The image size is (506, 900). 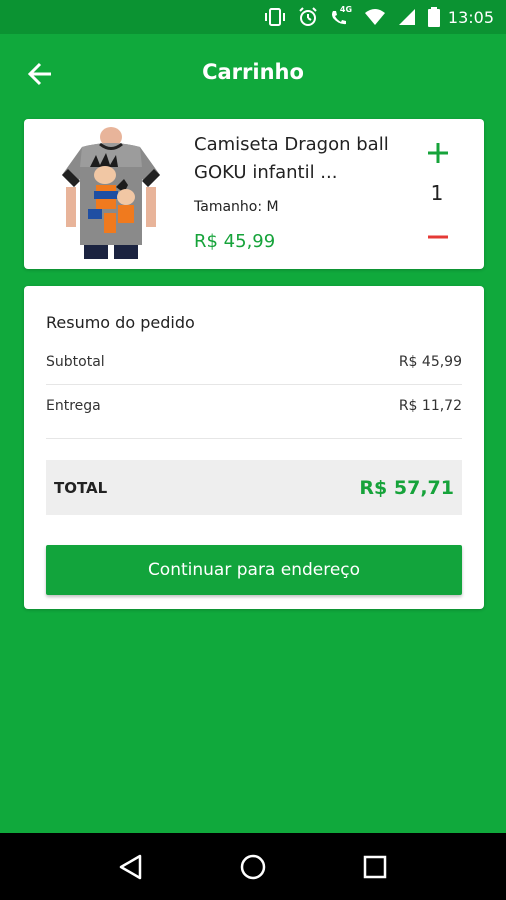 I want to click on alarm-icon, so click(x=308, y=17).